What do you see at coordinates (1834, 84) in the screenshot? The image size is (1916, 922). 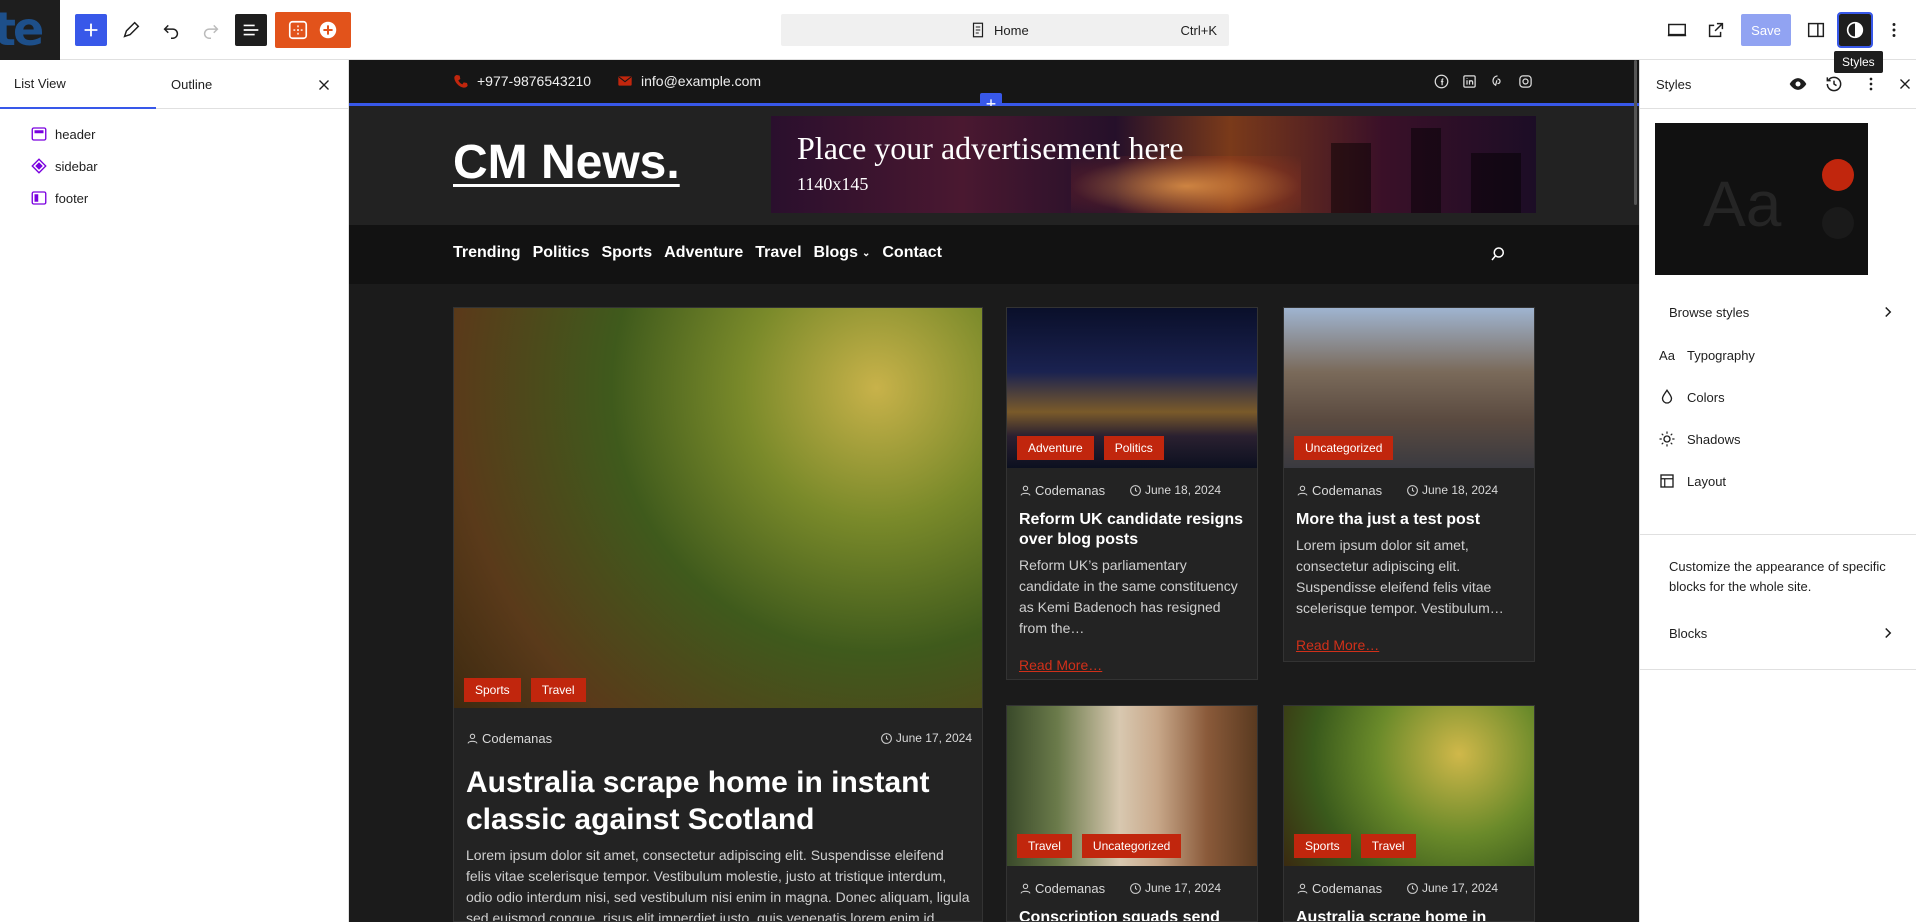 I see `revisions-button` at bounding box center [1834, 84].